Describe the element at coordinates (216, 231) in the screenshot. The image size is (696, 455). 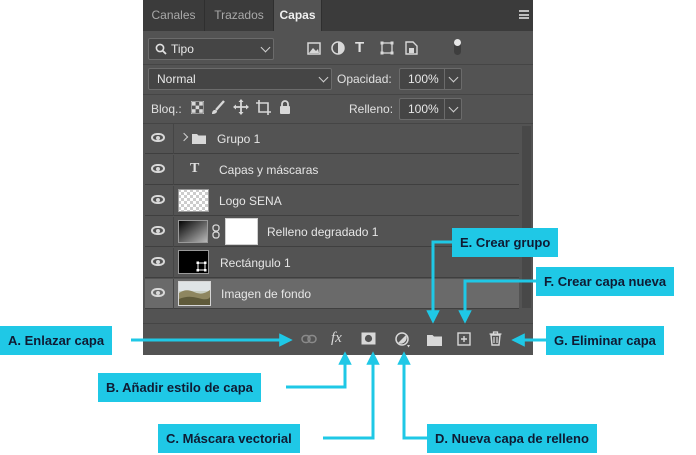
I see `link-chain-icon` at that location.